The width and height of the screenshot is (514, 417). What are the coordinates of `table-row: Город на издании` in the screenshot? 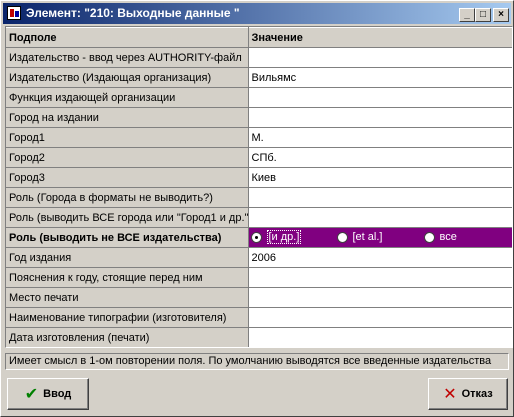 It's located at (259, 117).